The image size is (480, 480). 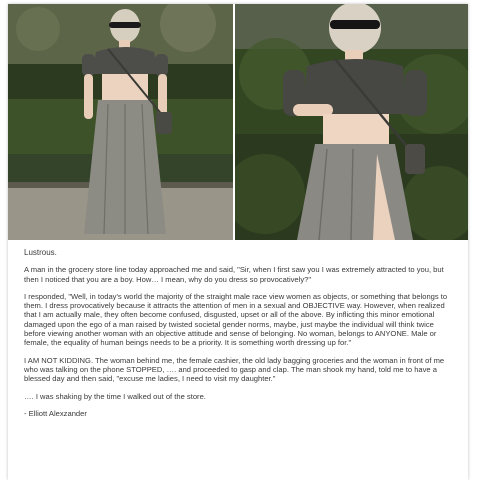 I want to click on post-title: Lustrous., so click(x=40, y=252).